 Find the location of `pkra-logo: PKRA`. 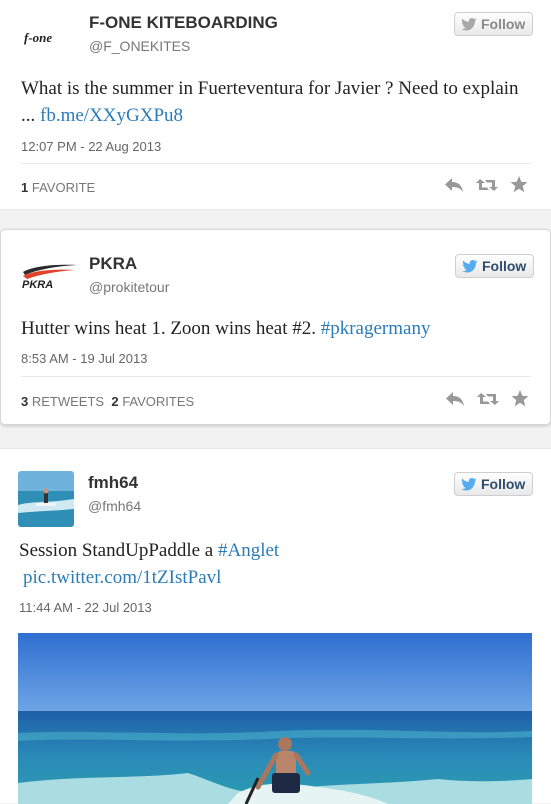

pkra-logo: PKRA is located at coordinates (49, 277).